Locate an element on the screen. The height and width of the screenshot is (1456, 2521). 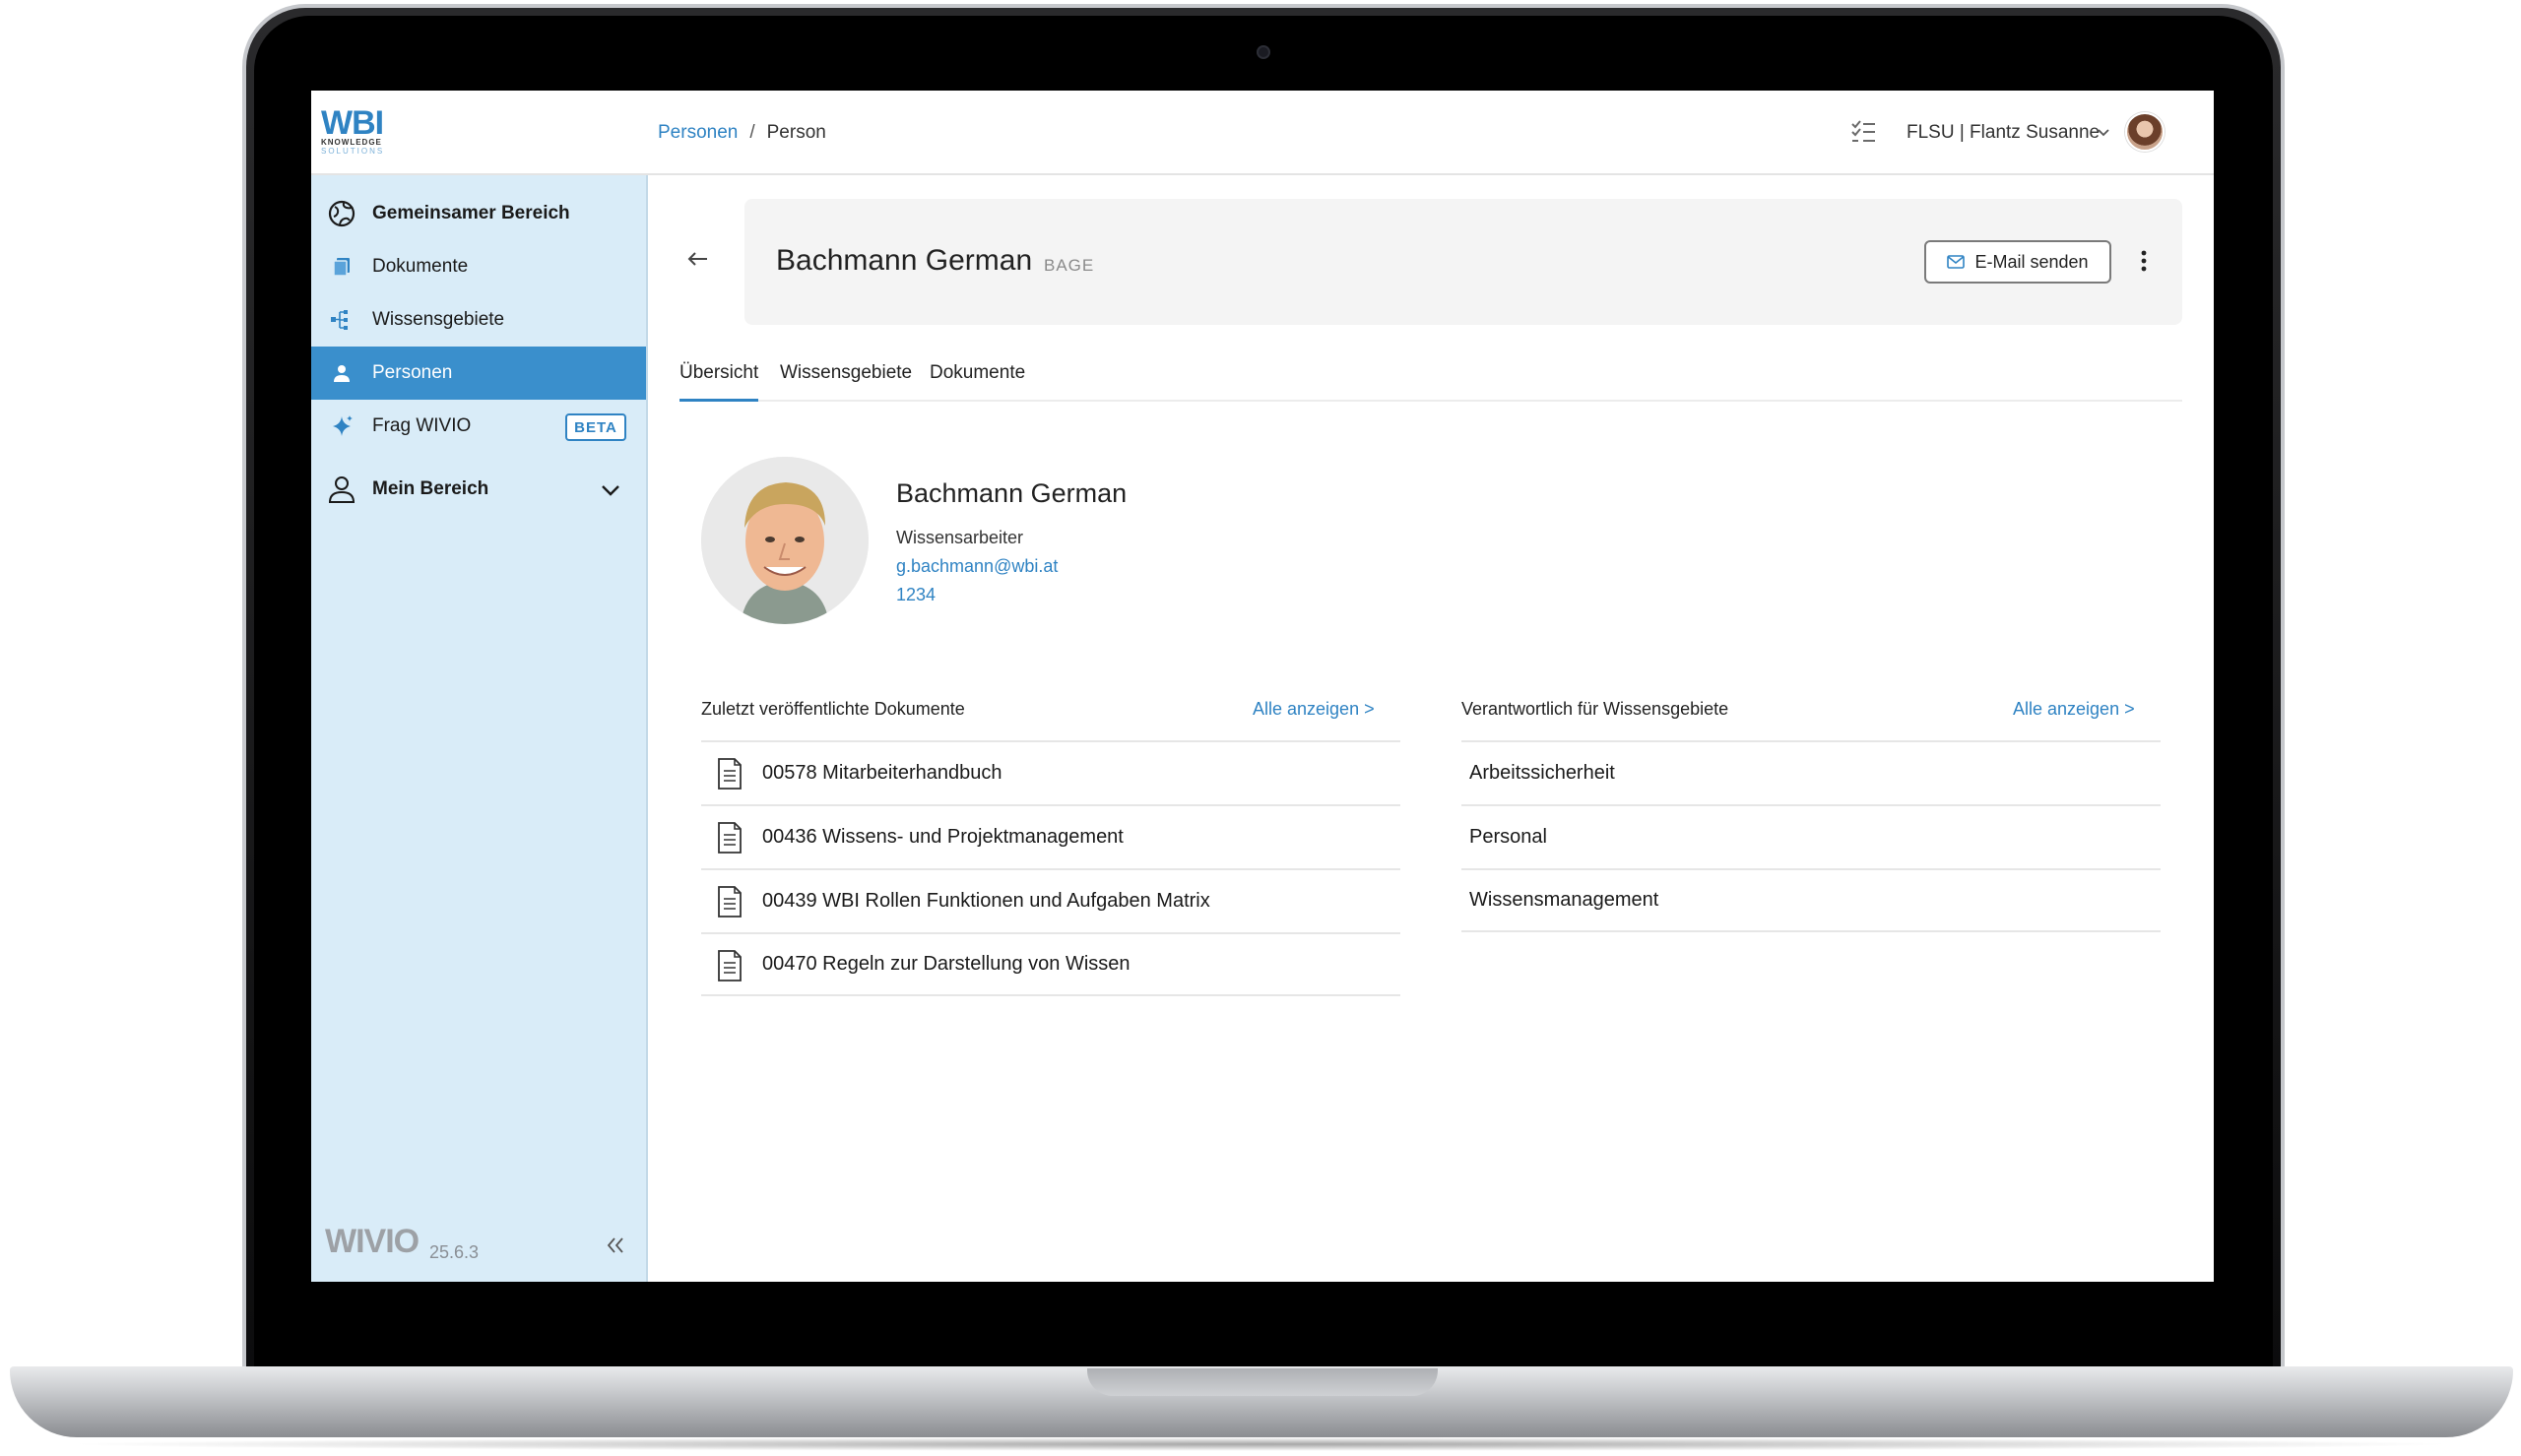
list-item: Wissensmanagement is located at coordinates (1811, 900).